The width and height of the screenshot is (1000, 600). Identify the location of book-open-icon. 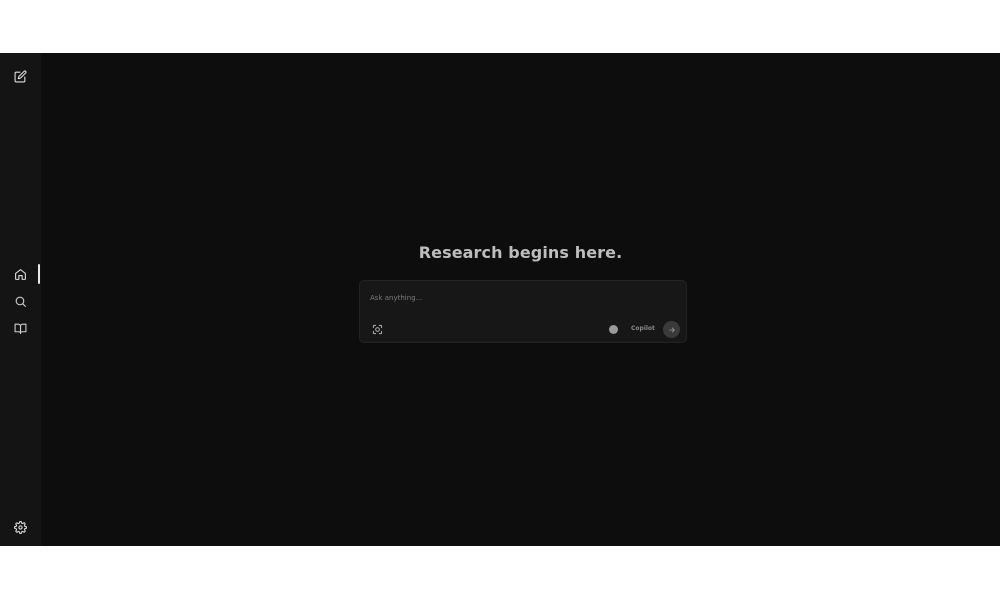
(20, 328).